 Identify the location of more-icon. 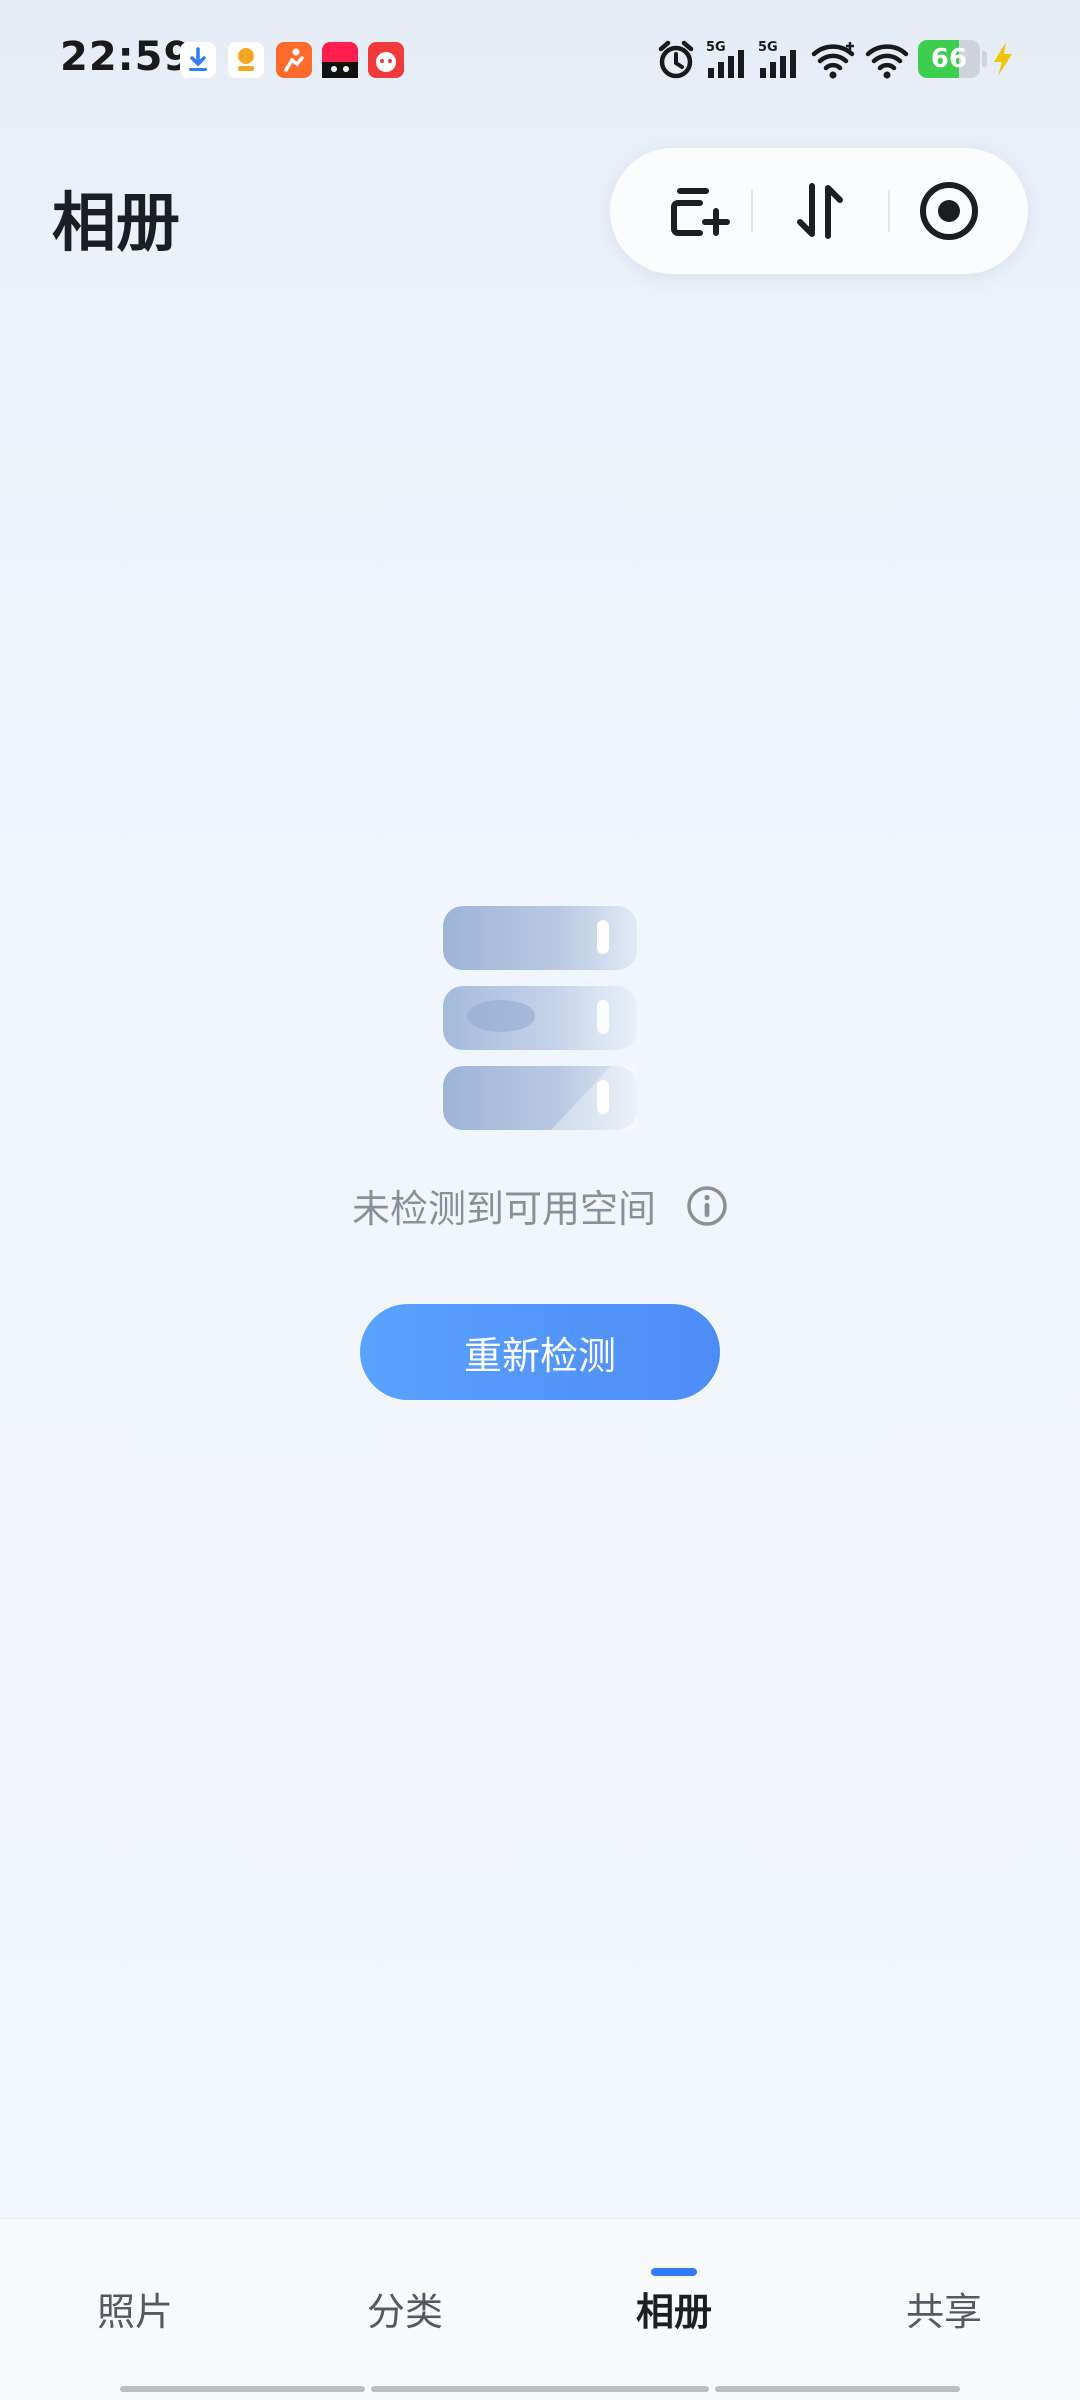
(949, 211).